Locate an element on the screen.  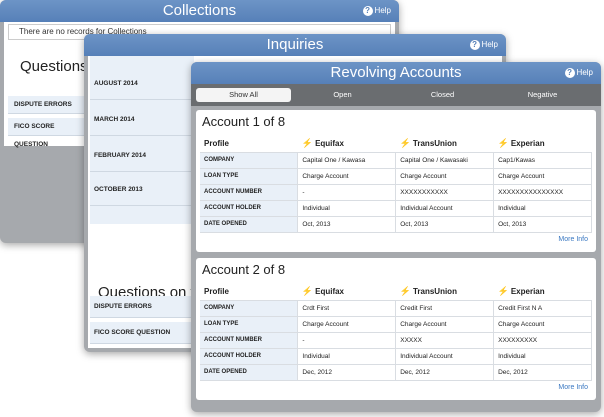
inquiry-month: FEBRUARY 2014 is located at coordinates (142, 156).